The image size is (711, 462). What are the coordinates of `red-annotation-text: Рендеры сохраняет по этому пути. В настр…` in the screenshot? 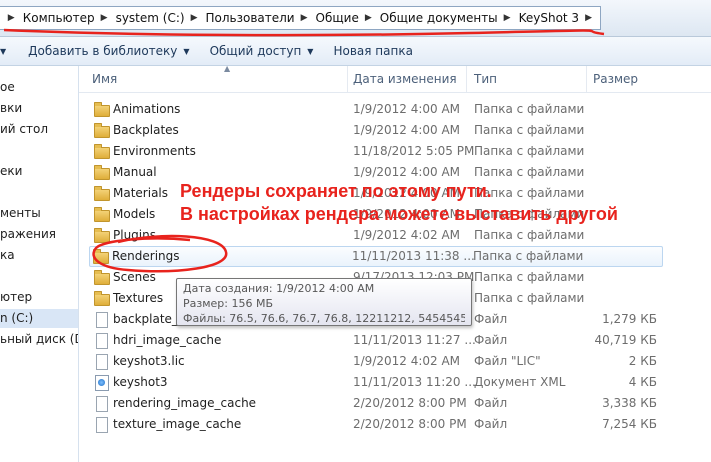 It's located at (399, 203).